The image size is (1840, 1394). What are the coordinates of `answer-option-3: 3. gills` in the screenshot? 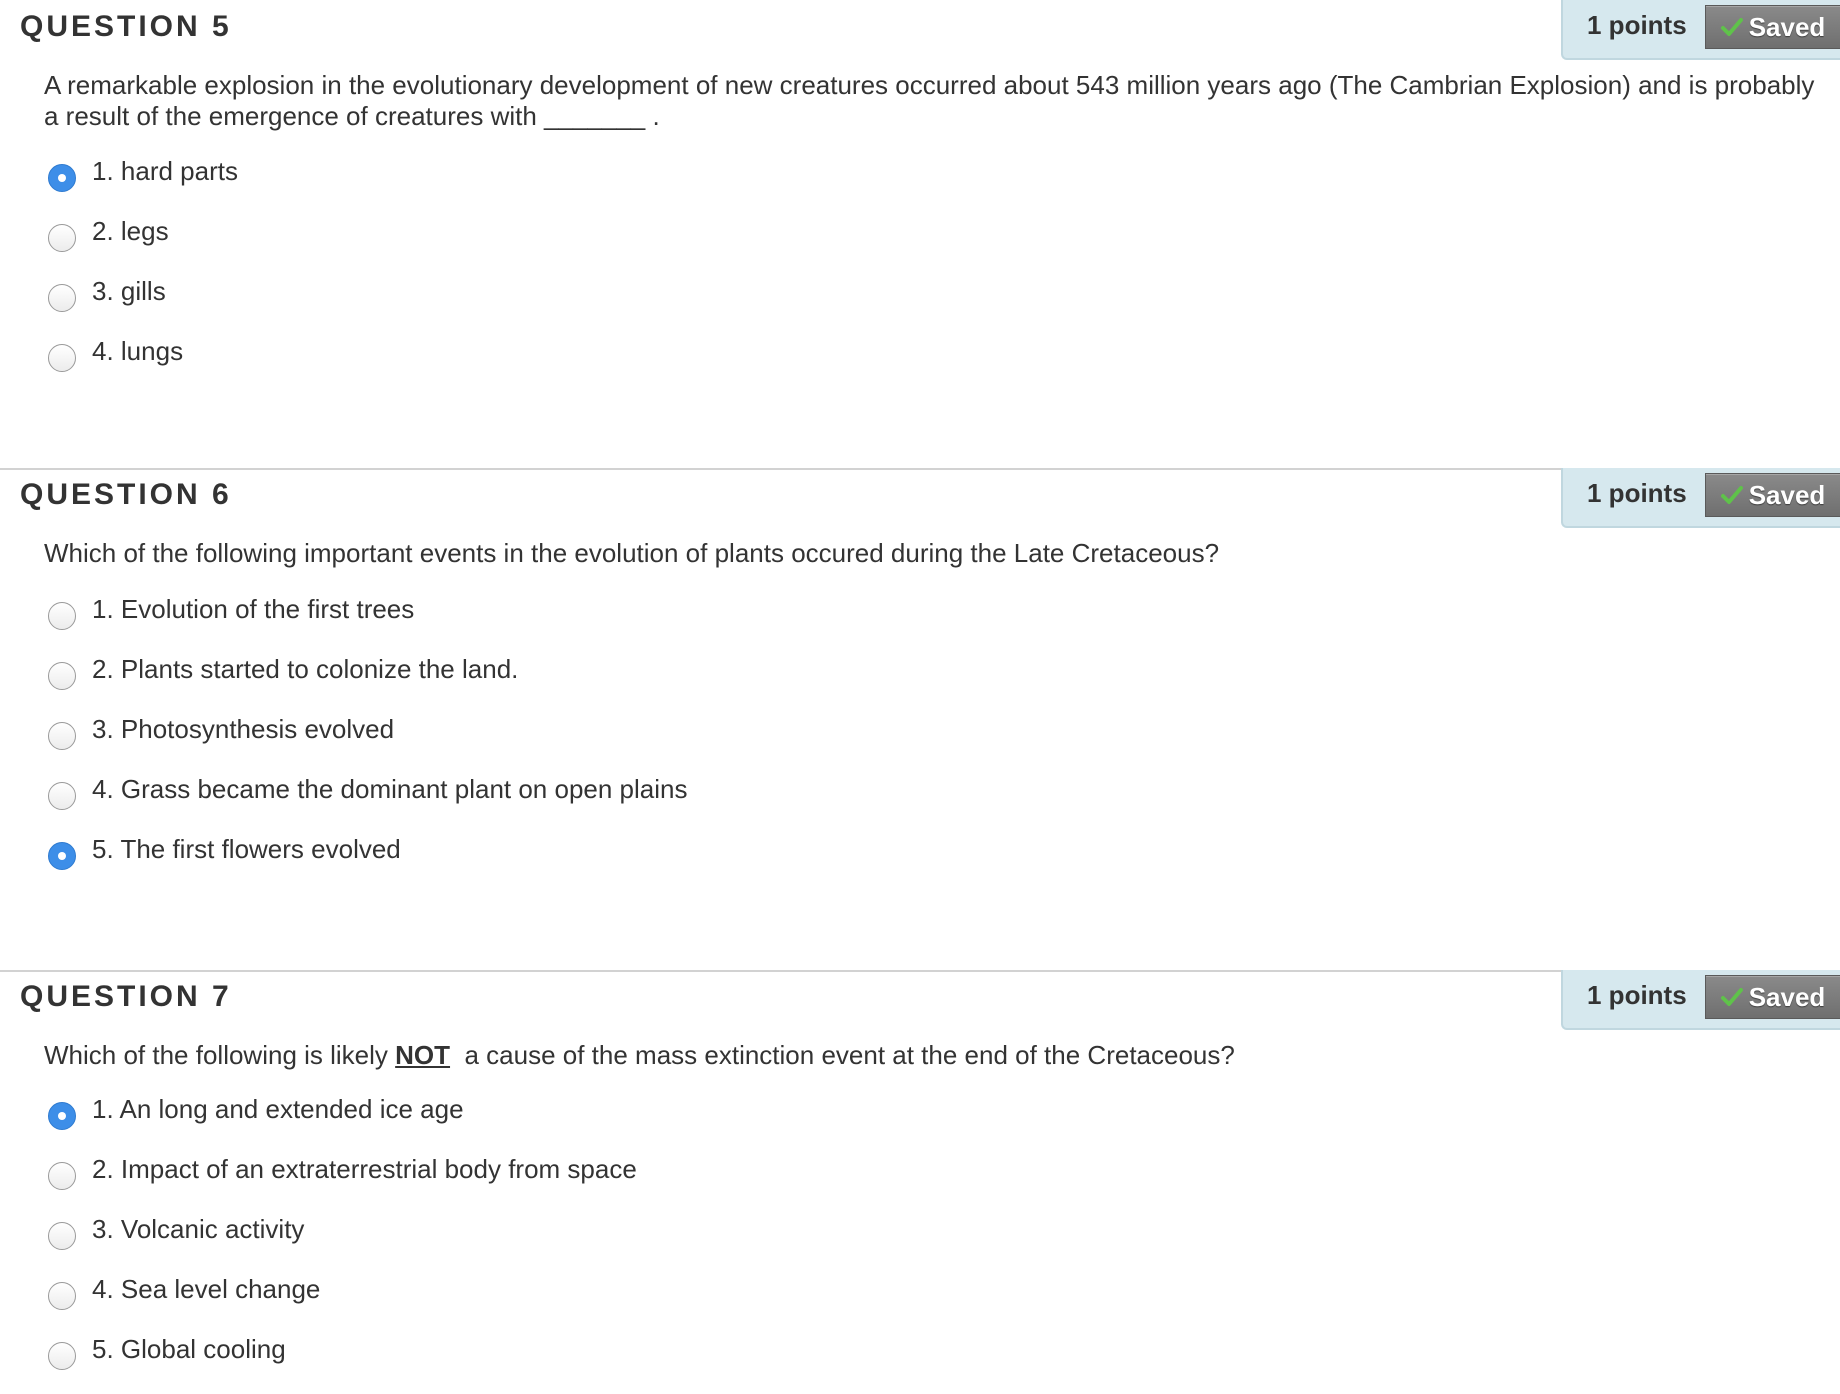 It's located at (143, 306).